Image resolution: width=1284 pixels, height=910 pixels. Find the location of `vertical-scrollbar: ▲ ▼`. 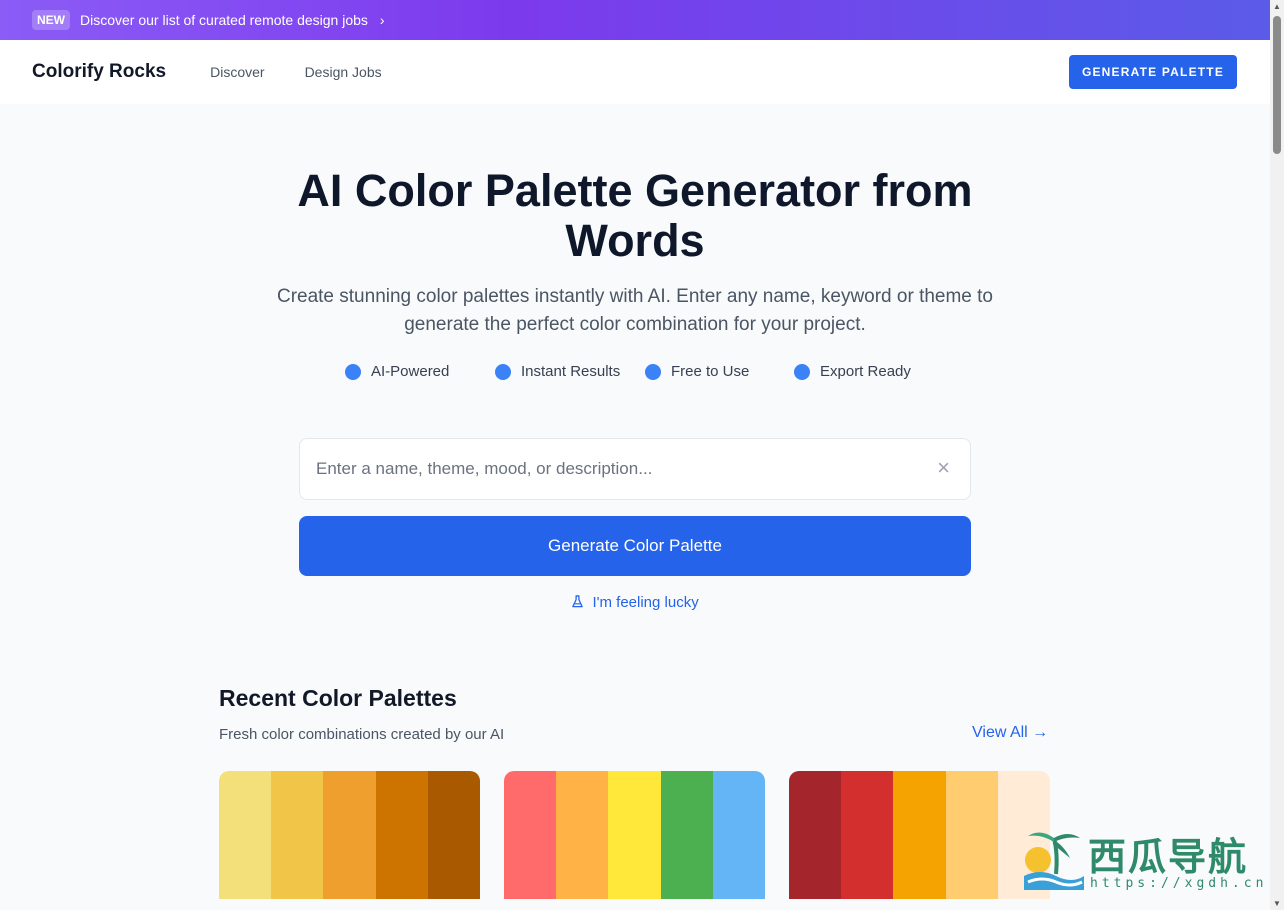

vertical-scrollbar: ▲ ▼ is located at coordinates (1277, 455).